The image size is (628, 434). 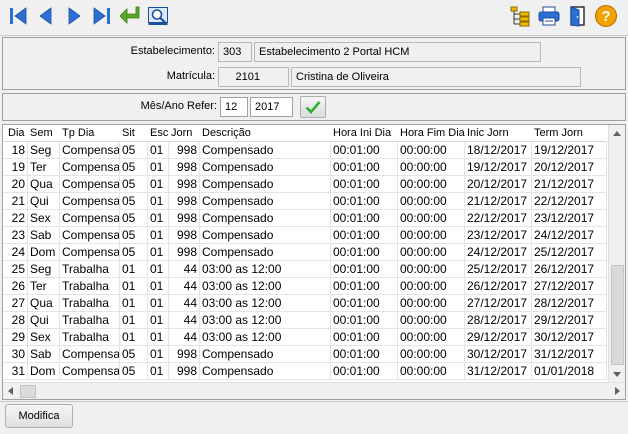 I want to click on column-header-hora-fim-dia: Hora Fim Dia, so click(x=432, y=133).